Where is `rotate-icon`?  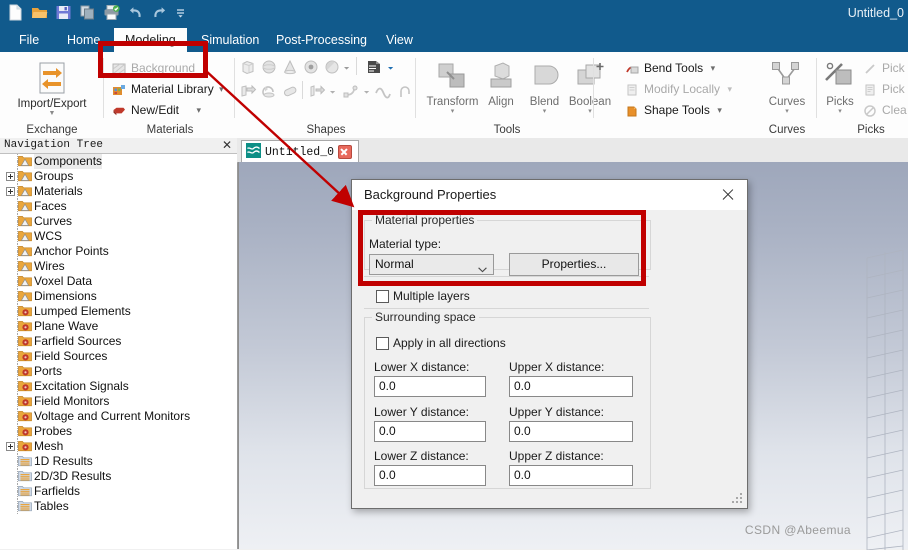
rotate-icon is located at coordinates (269, 91).